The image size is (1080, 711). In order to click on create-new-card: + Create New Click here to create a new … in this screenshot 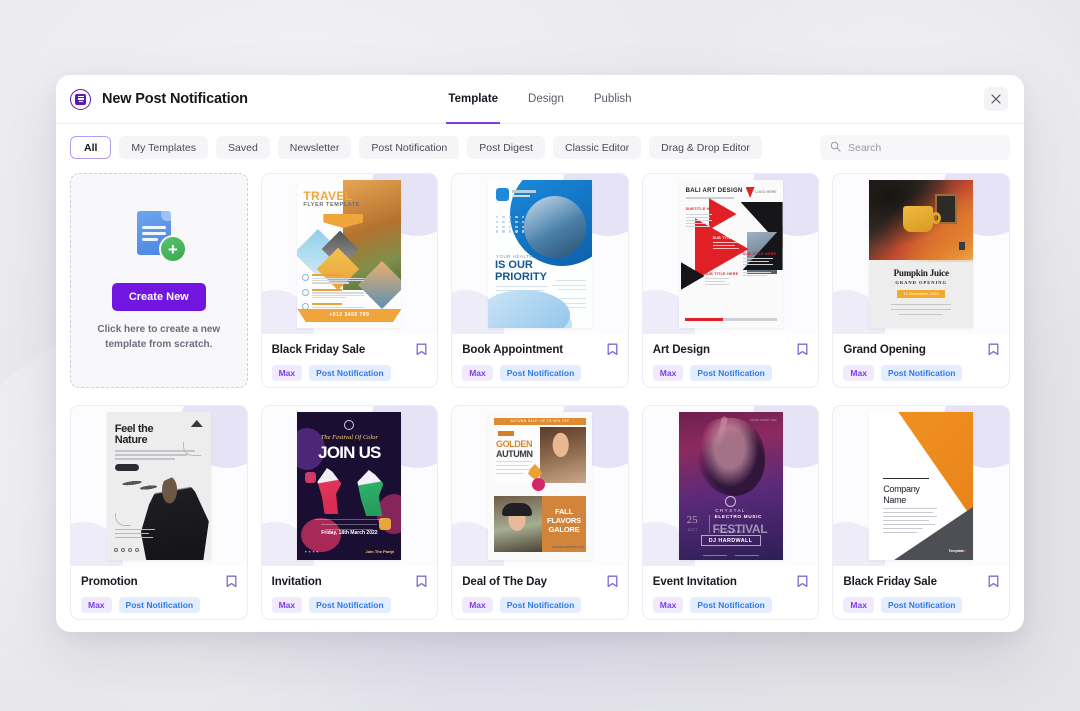, I will do `click(159, 280)`.